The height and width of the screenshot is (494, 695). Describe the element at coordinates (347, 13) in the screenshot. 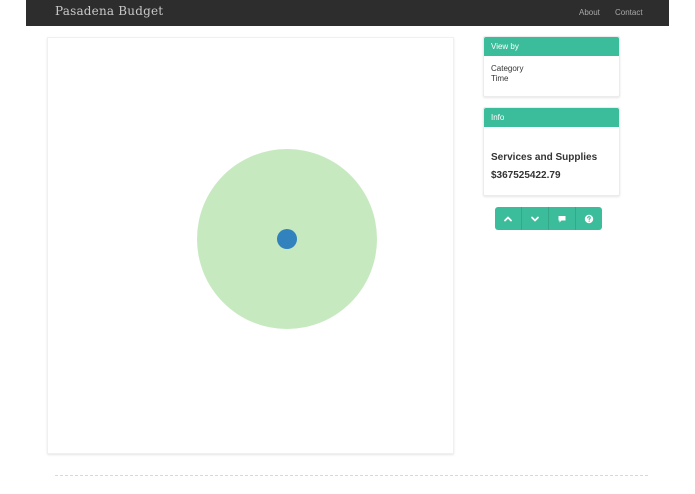

I see `navbar: Pasadena Budget About Contact` at that location.